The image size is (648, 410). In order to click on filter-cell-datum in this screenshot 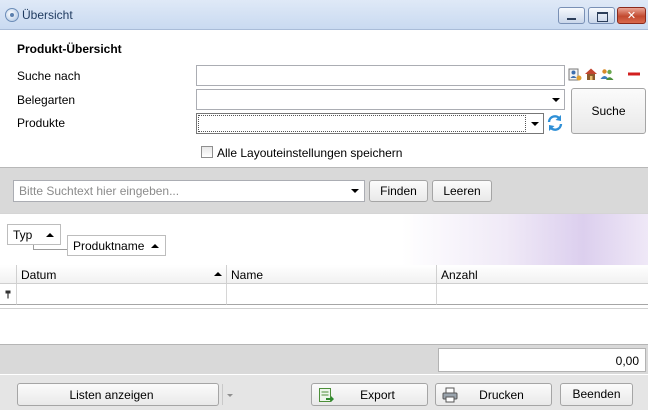, I will do `click(122, 294)`.